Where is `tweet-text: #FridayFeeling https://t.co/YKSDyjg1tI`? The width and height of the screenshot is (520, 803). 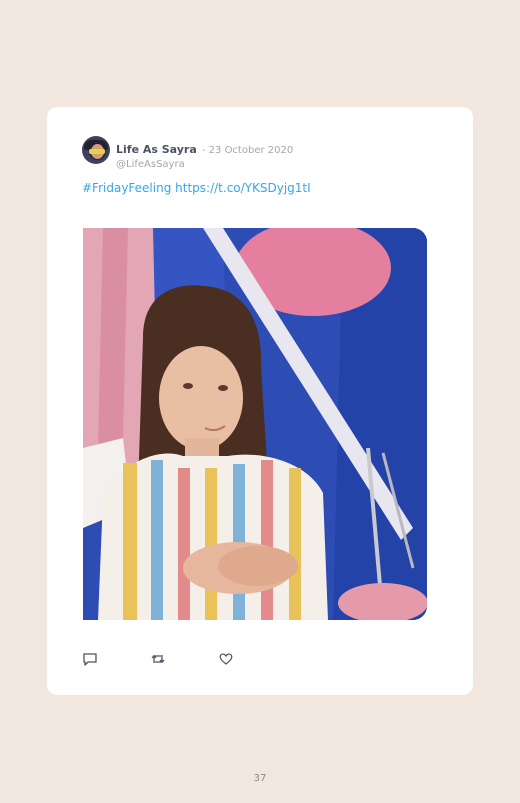 tweet-text: #FridayFeeling https://t.co/YKSDyjg1tI is located at coordinates (196, 188).